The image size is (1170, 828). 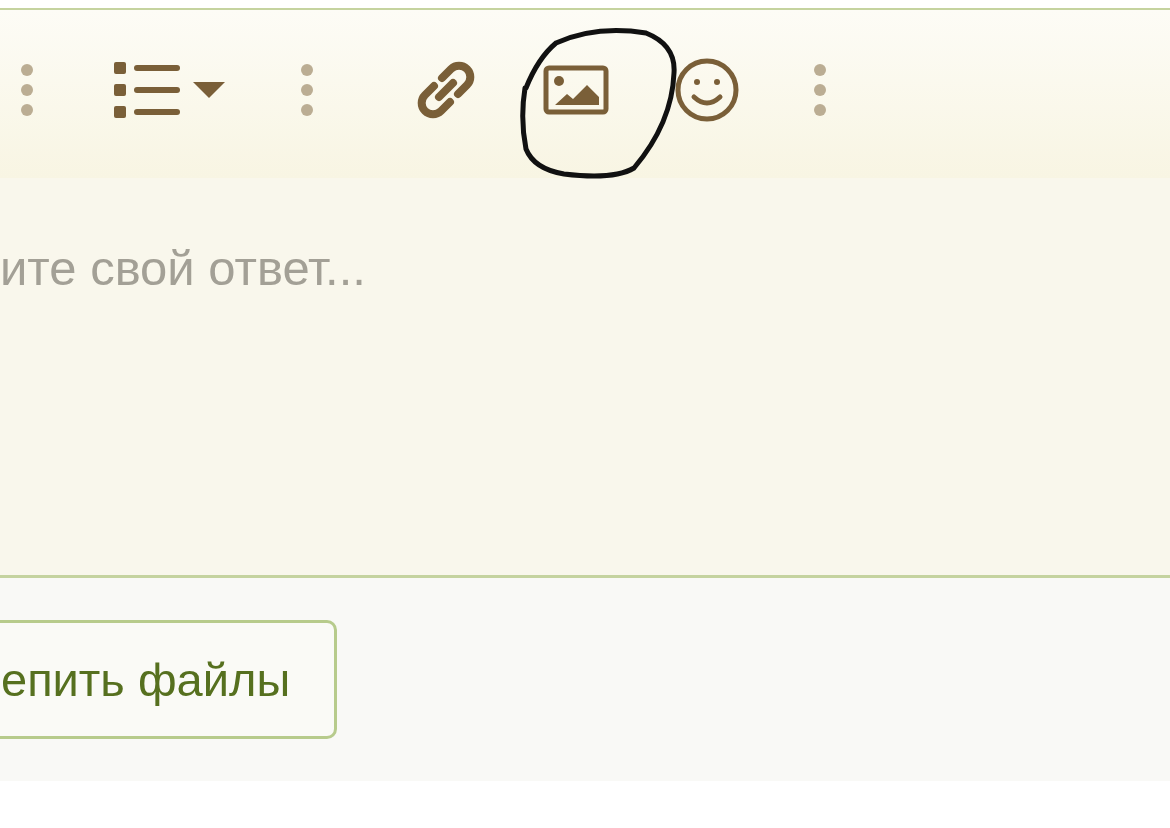 I want to click on smiley-icon, so click(x=707, y=90).